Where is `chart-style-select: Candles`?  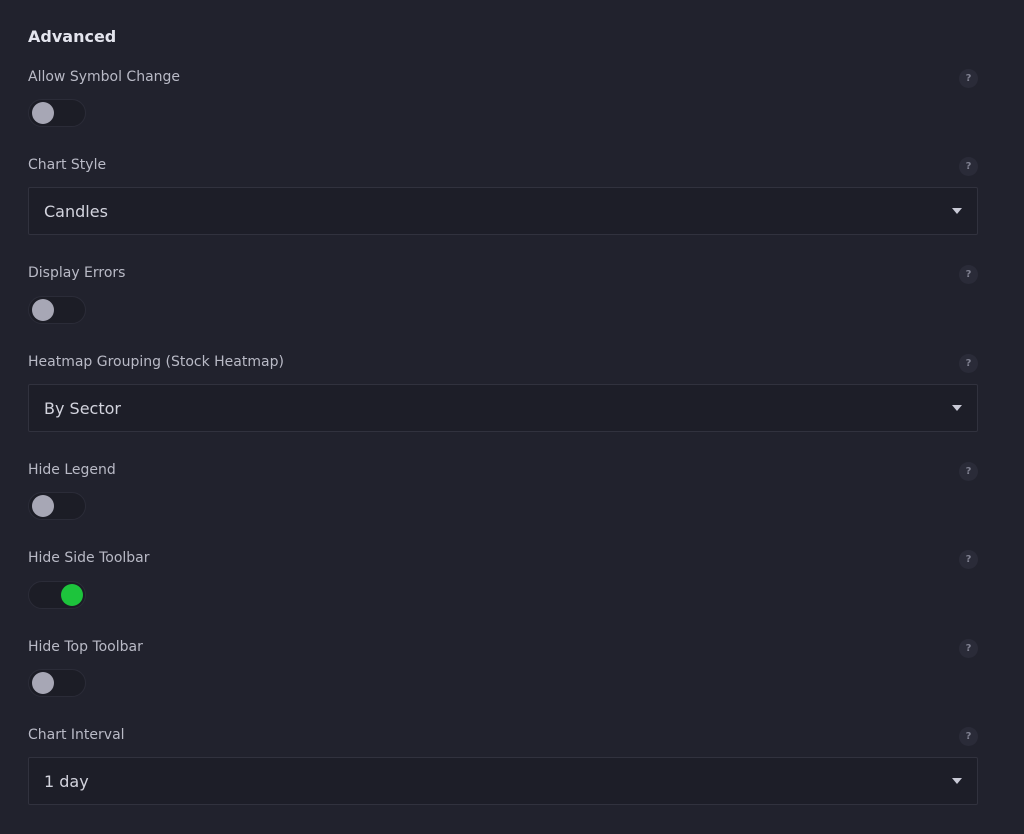 chart-style-select: Candles is located at coordinates (503, 211).